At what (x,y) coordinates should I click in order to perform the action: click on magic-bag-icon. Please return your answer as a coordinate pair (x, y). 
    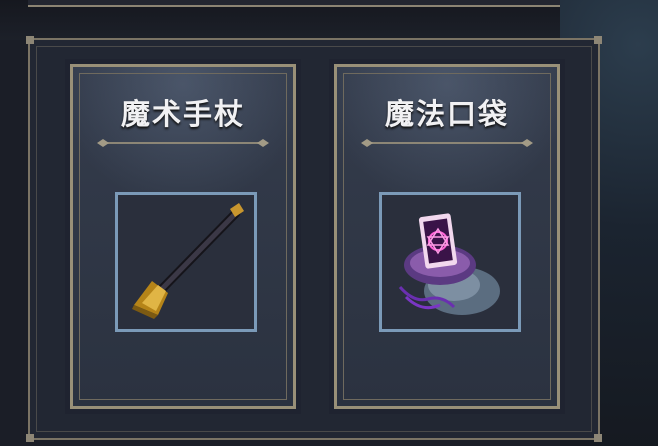
    Looking at the image, I should click on (449, 264).